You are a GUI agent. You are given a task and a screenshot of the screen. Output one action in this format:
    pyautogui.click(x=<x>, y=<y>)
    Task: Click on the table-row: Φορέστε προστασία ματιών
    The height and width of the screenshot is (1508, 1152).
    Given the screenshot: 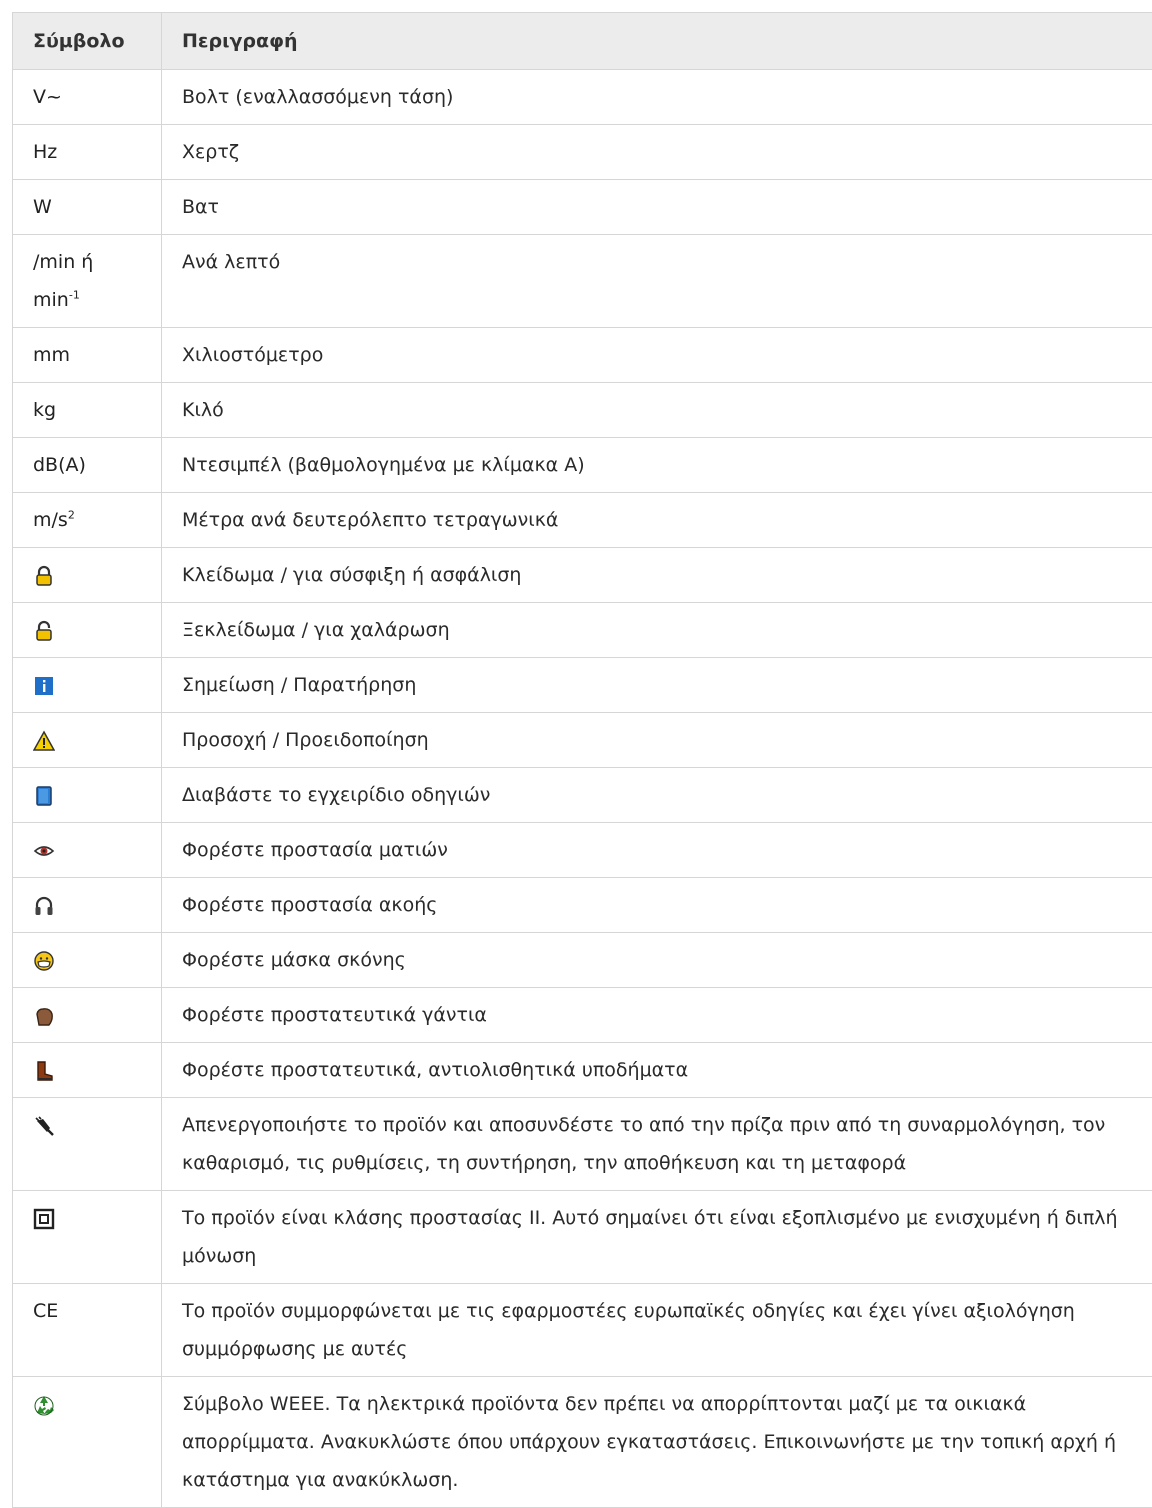 What is the action you would take?
    pyautogui.click(x=582, y=850)
    